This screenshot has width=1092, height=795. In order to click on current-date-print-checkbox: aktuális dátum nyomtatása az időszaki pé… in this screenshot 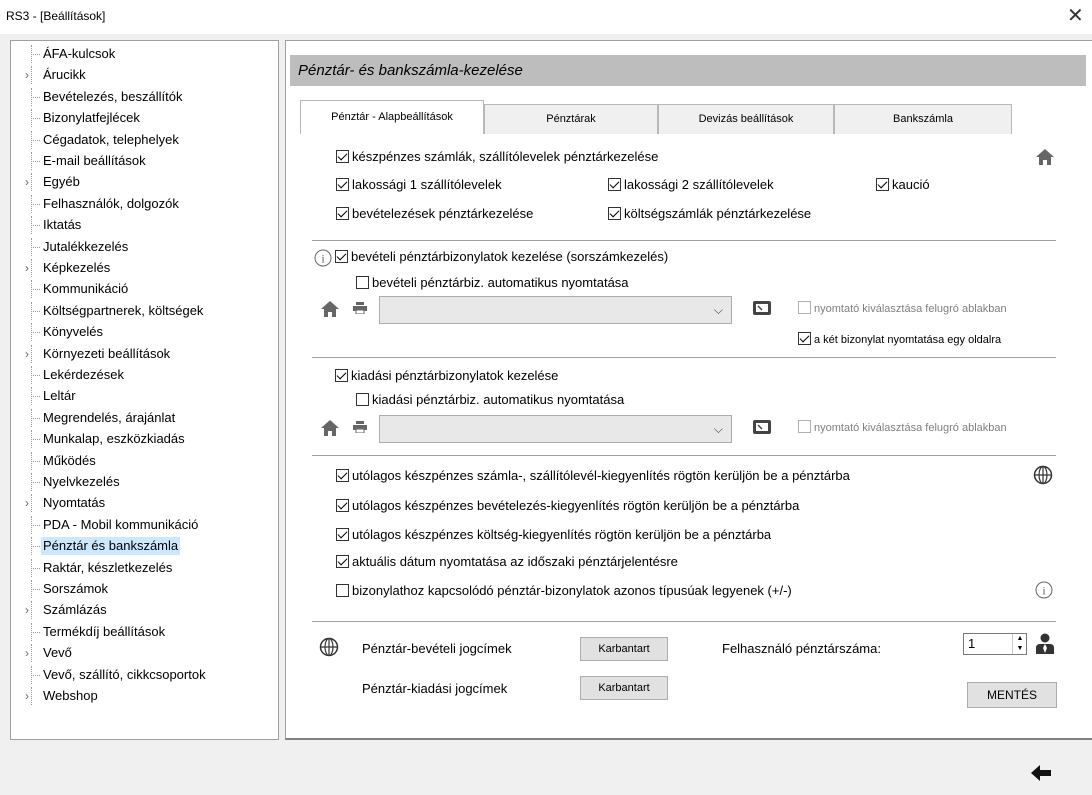, I will do `click(507, 562)`.